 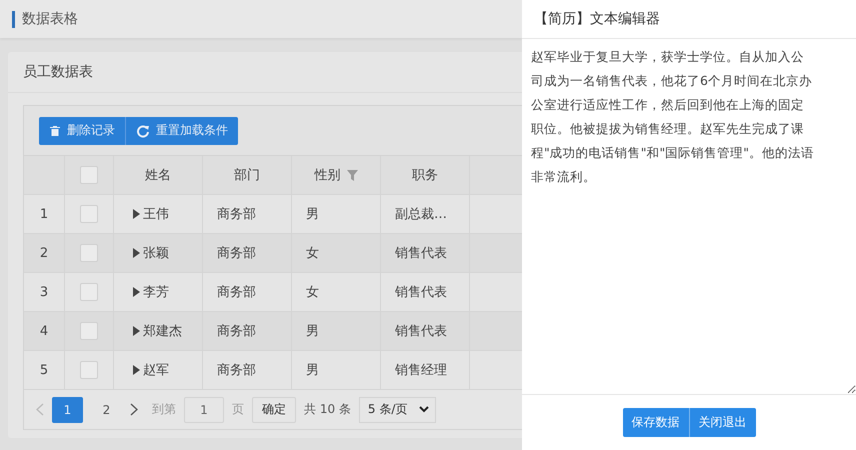 What do you see at coordinates (156, 370) in the screenshot?
I see `table-cell-text: 赵军` at bounding box center [156, 370].